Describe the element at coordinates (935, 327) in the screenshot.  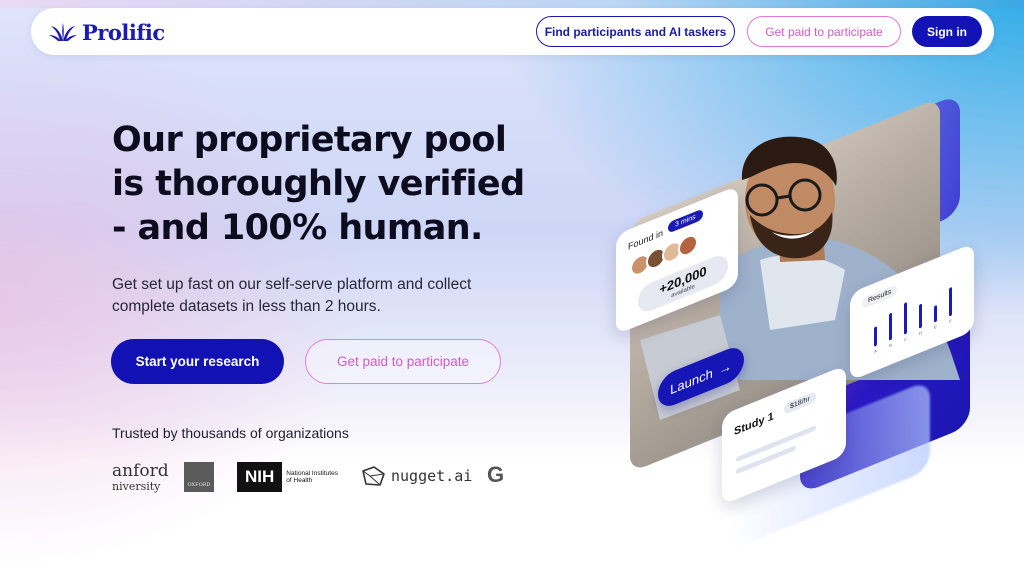
I see `results-axis-label: E` at that location.